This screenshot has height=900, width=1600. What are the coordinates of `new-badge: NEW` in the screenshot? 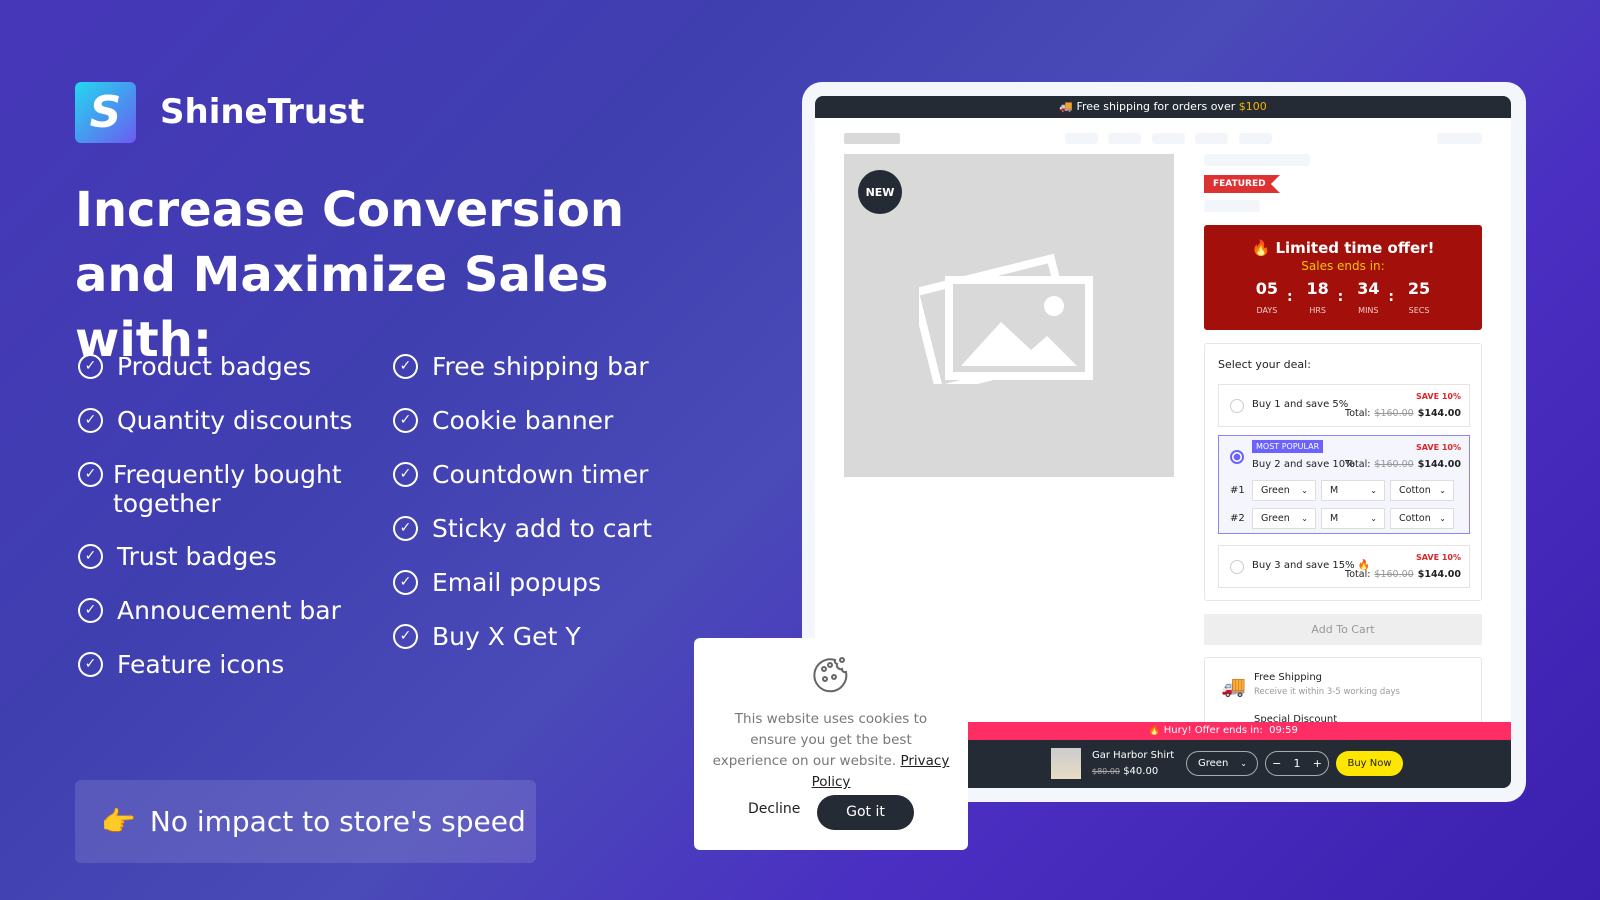 It's located at (880, 192).